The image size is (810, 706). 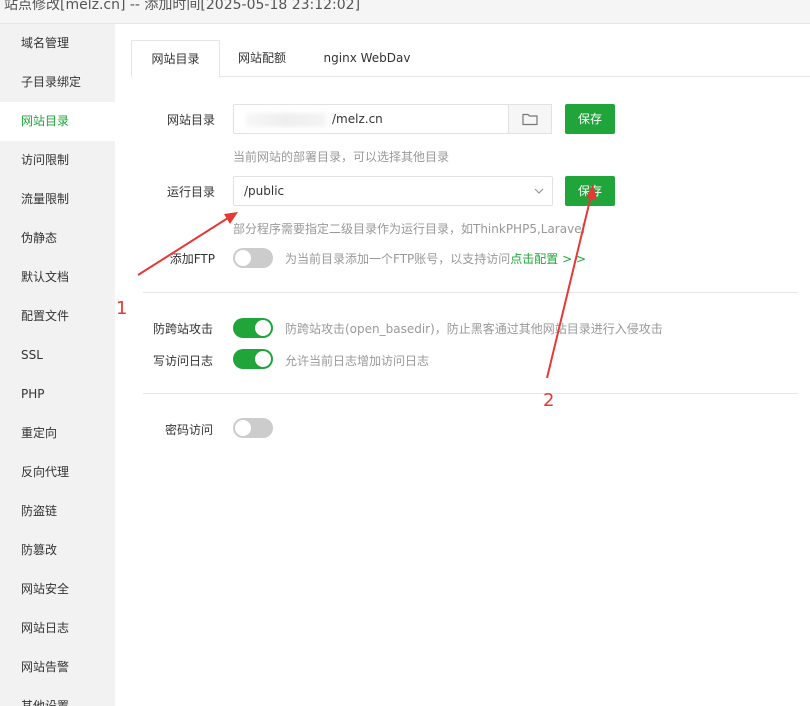 I want to click on sidebar-item-tamper-proof: 防篡改, so click(x=57, y=550).